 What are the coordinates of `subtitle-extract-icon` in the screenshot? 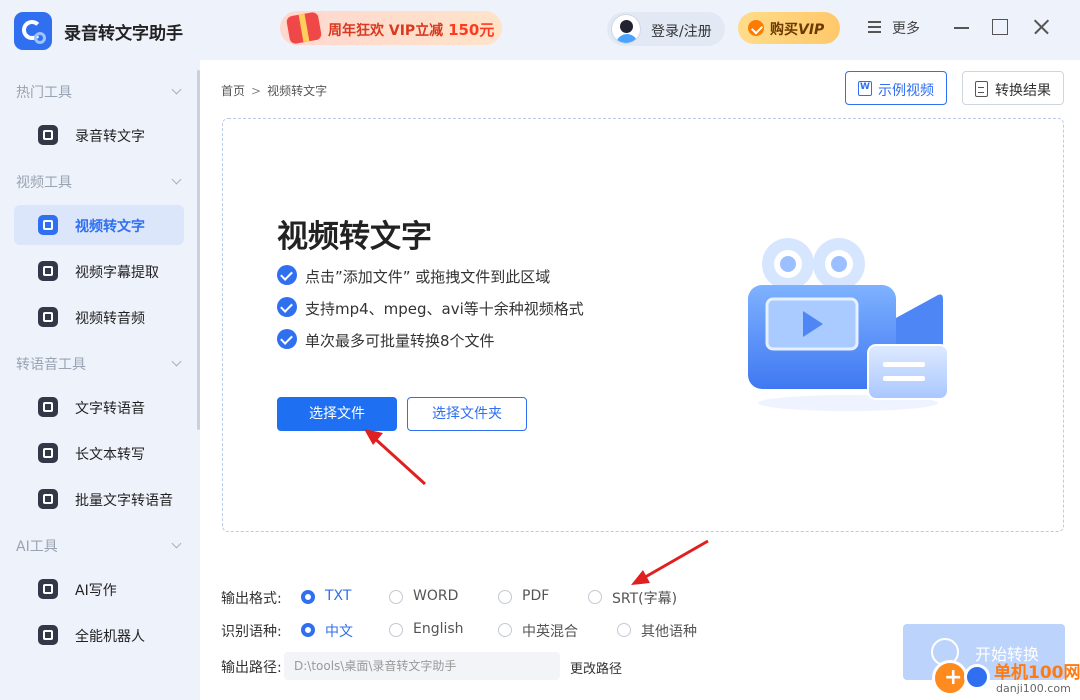 It's located at (48, 271).